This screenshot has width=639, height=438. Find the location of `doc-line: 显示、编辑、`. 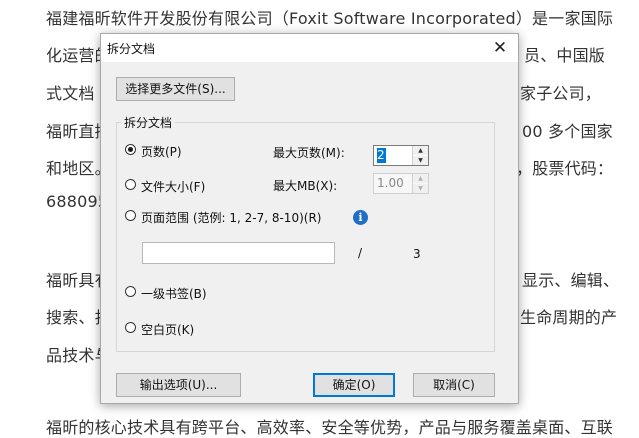

doc-line: 显示、编辑、 is located at coordinates (571, 280).